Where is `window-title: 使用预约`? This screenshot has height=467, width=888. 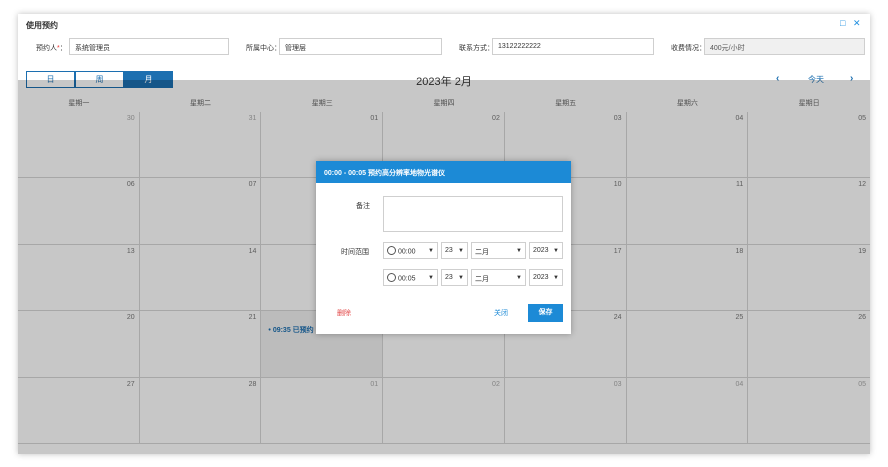 window-title: 使用预约 is located at coordinates (42, 25).